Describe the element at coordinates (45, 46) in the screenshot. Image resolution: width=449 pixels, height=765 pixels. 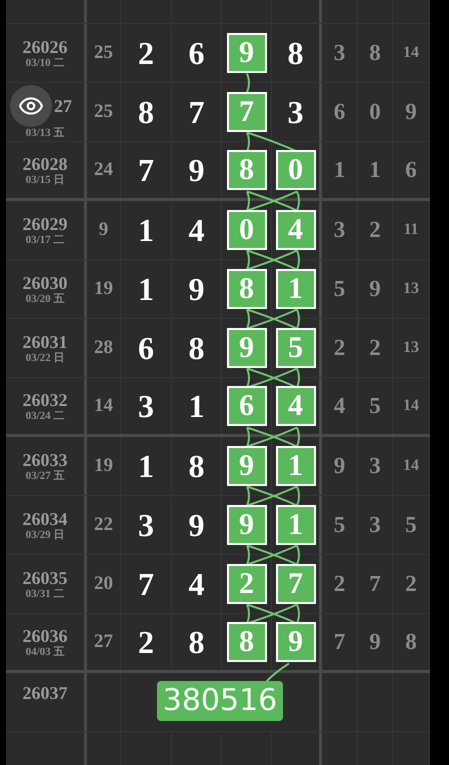
I see `issue-number: 26026` at that location.